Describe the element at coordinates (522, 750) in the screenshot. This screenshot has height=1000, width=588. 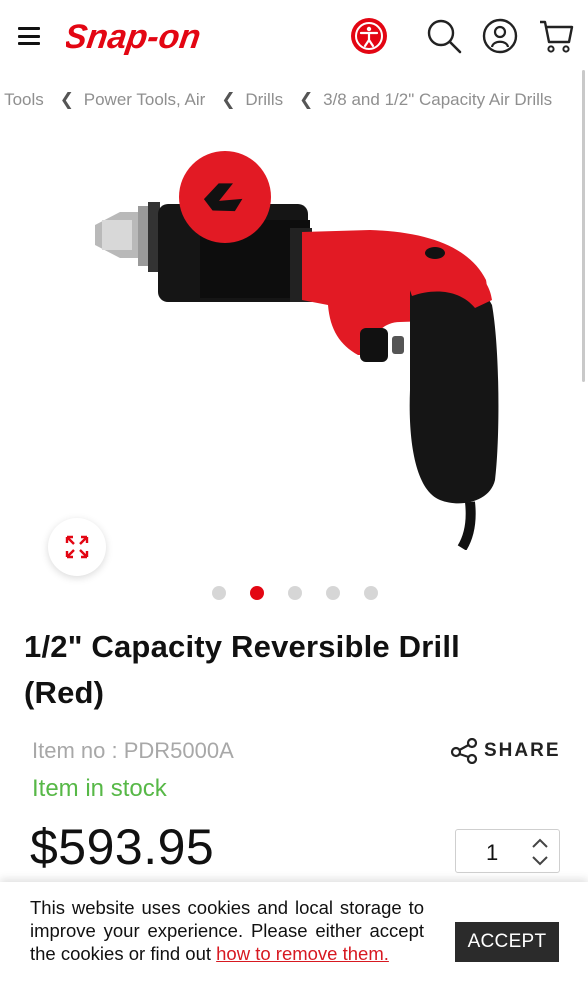
I see `share-label: SHARE` at that location.